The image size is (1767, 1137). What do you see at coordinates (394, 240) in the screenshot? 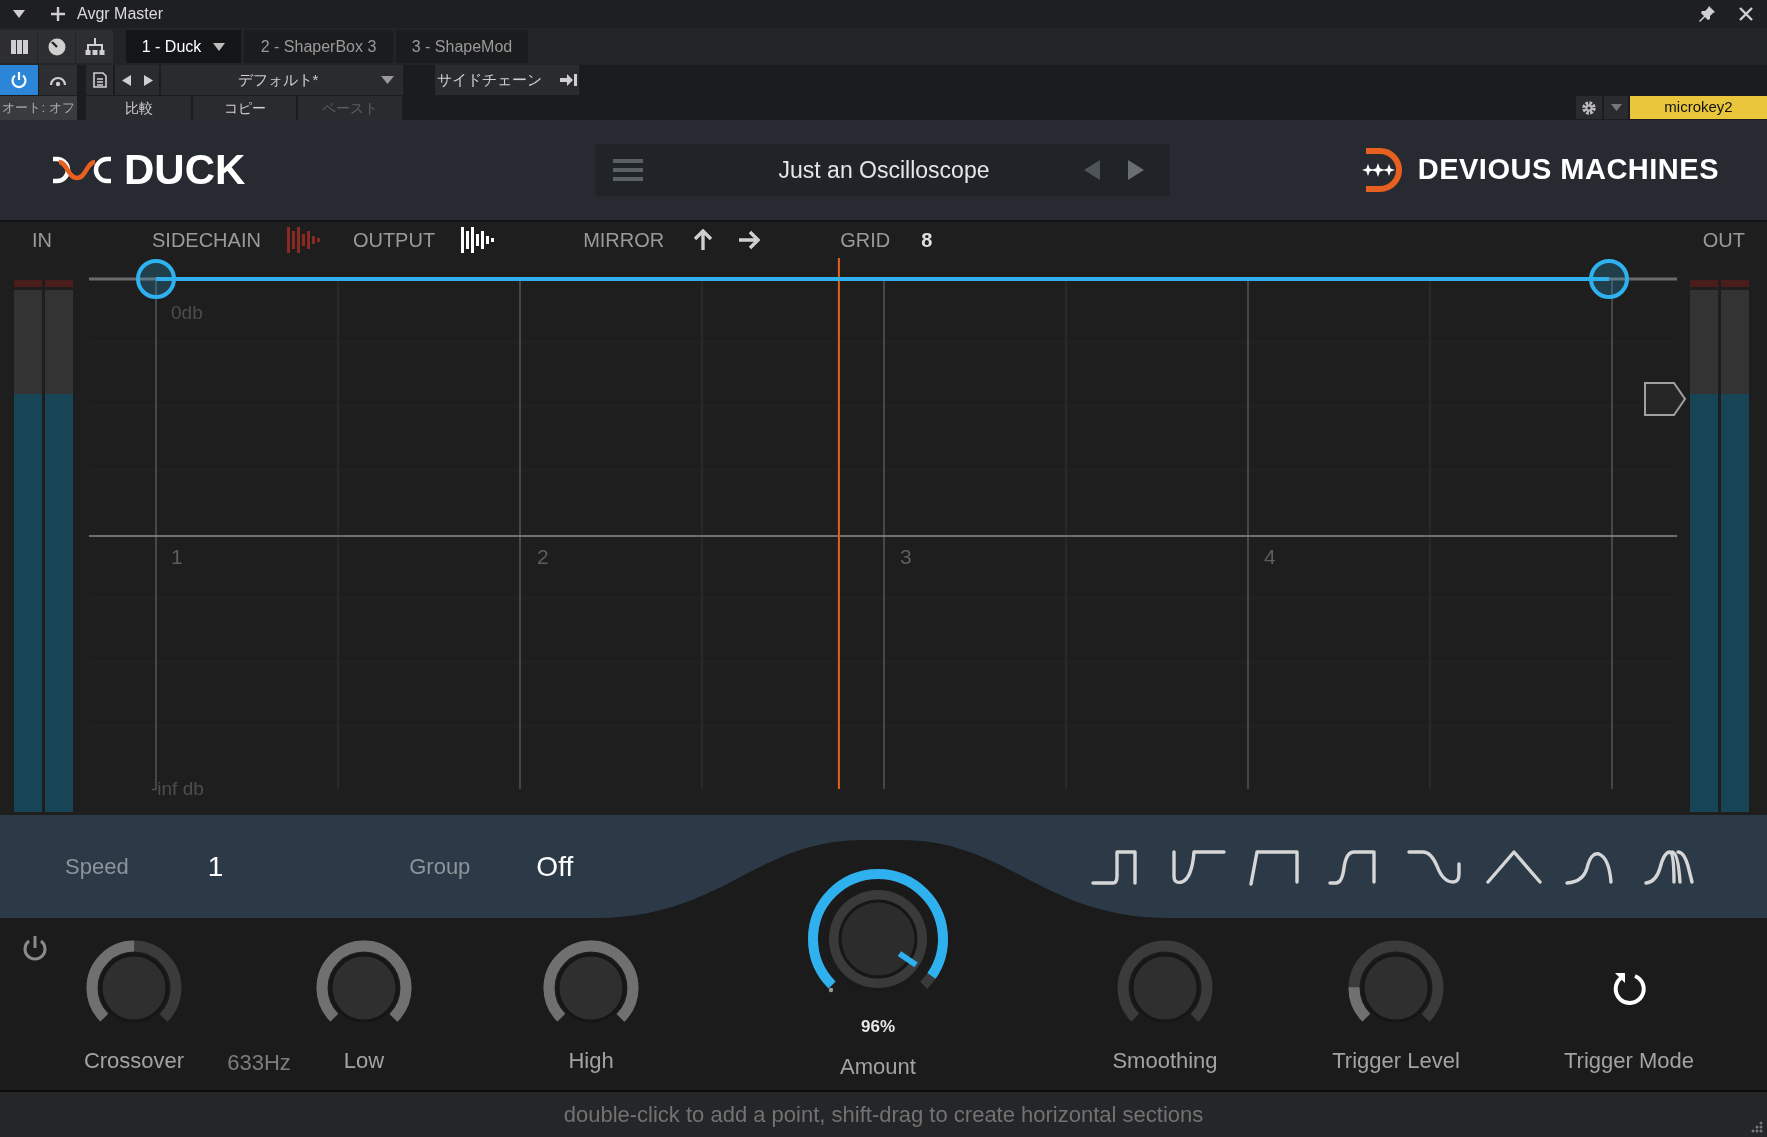
I see `output-label: OUTPUT` at bounding box center [394, 240].